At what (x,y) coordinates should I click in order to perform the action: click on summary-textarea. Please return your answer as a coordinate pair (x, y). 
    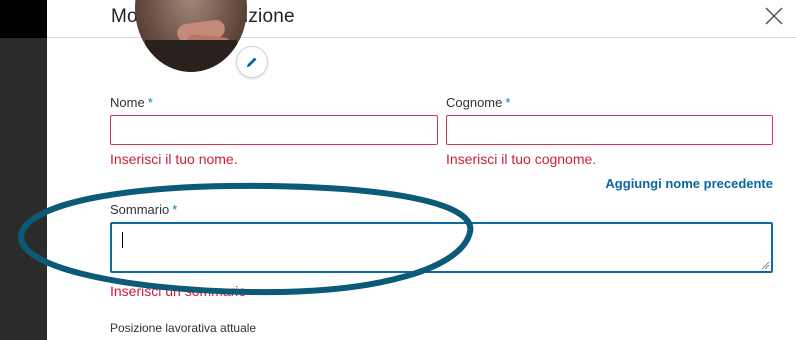
    Looking at the image, I should click on (441, 247).